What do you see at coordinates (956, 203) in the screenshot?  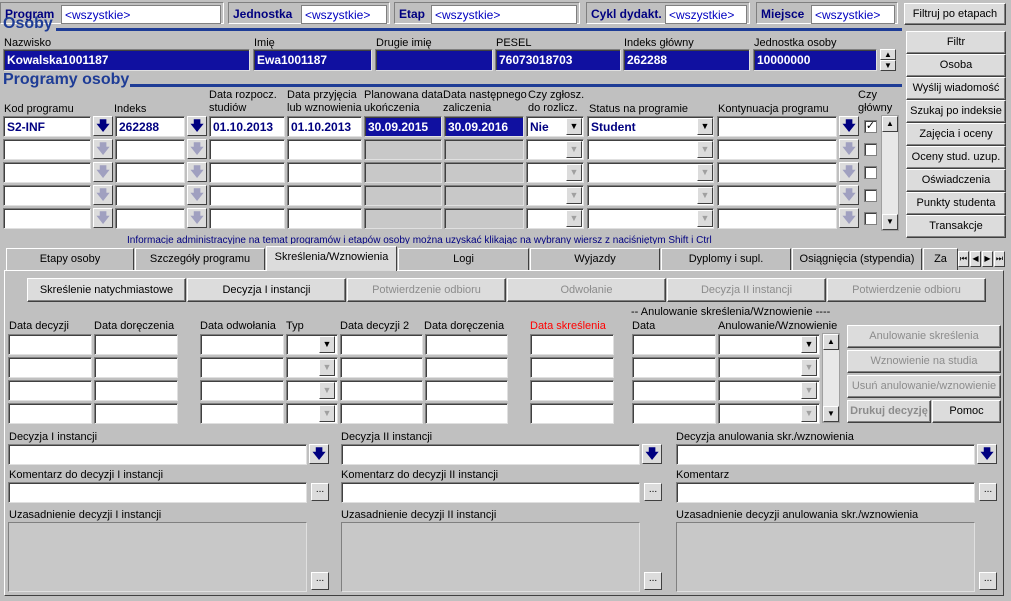 I see `student-points-button: Punkty studenta` at bounding box center [956, 203].